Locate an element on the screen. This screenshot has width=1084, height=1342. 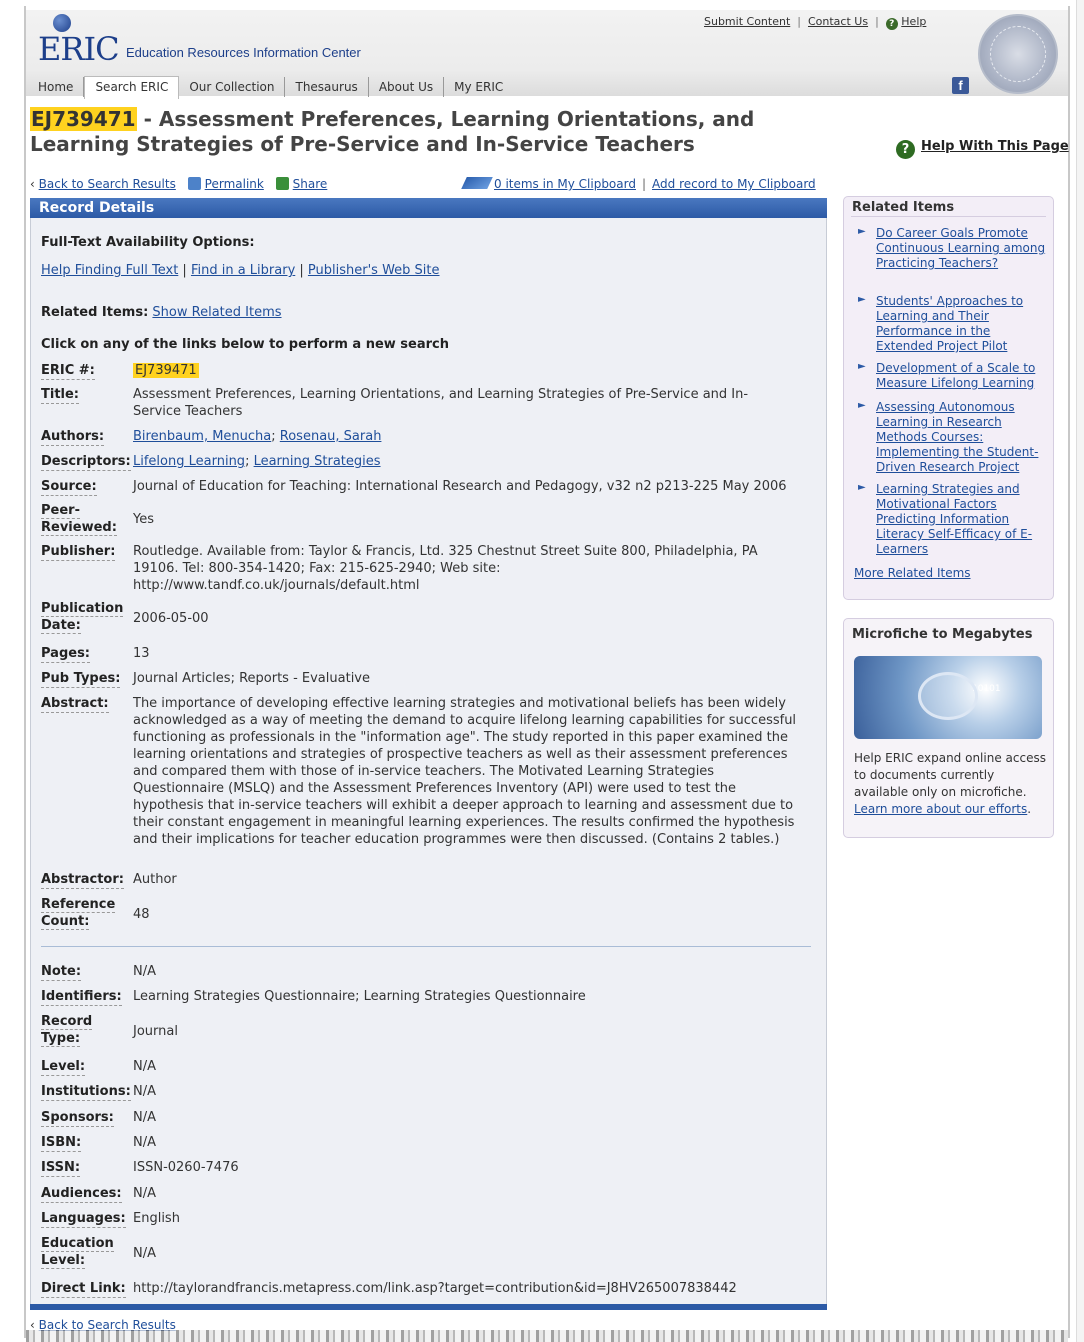
submit-content-link: Submit Content is located at coordinates (747, 21).